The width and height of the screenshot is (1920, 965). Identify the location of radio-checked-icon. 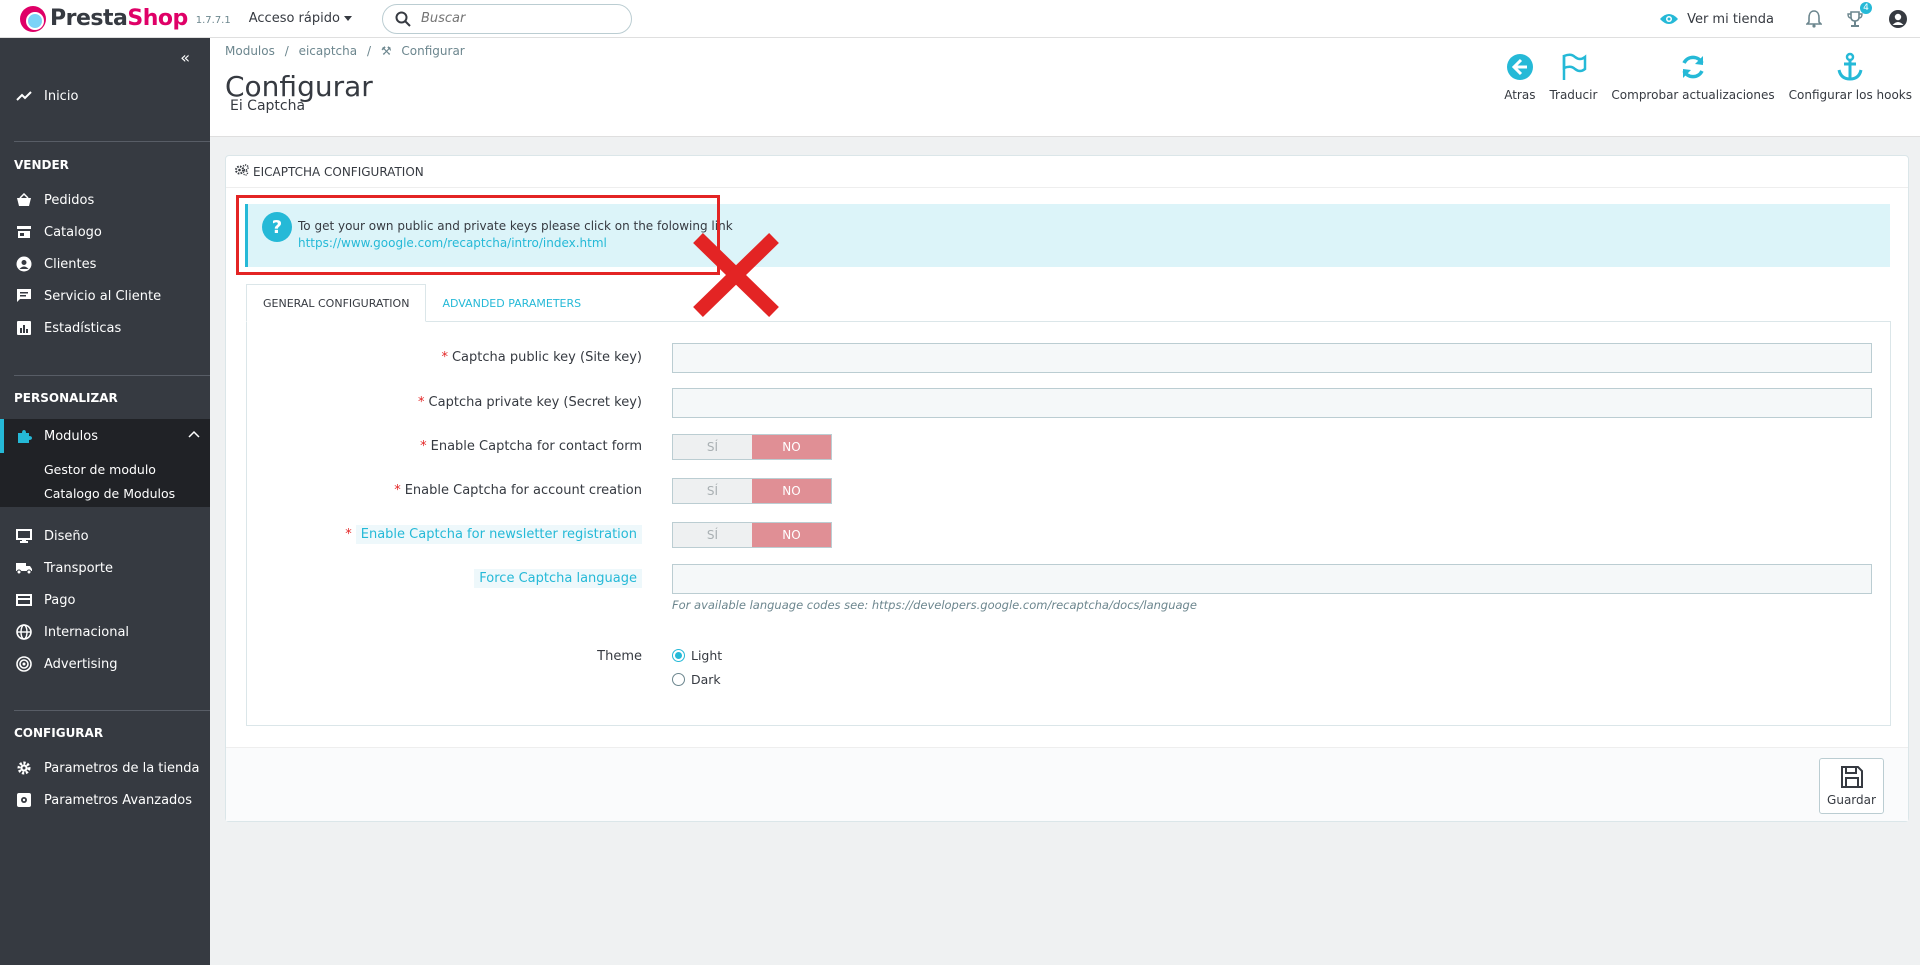
(678, 655).